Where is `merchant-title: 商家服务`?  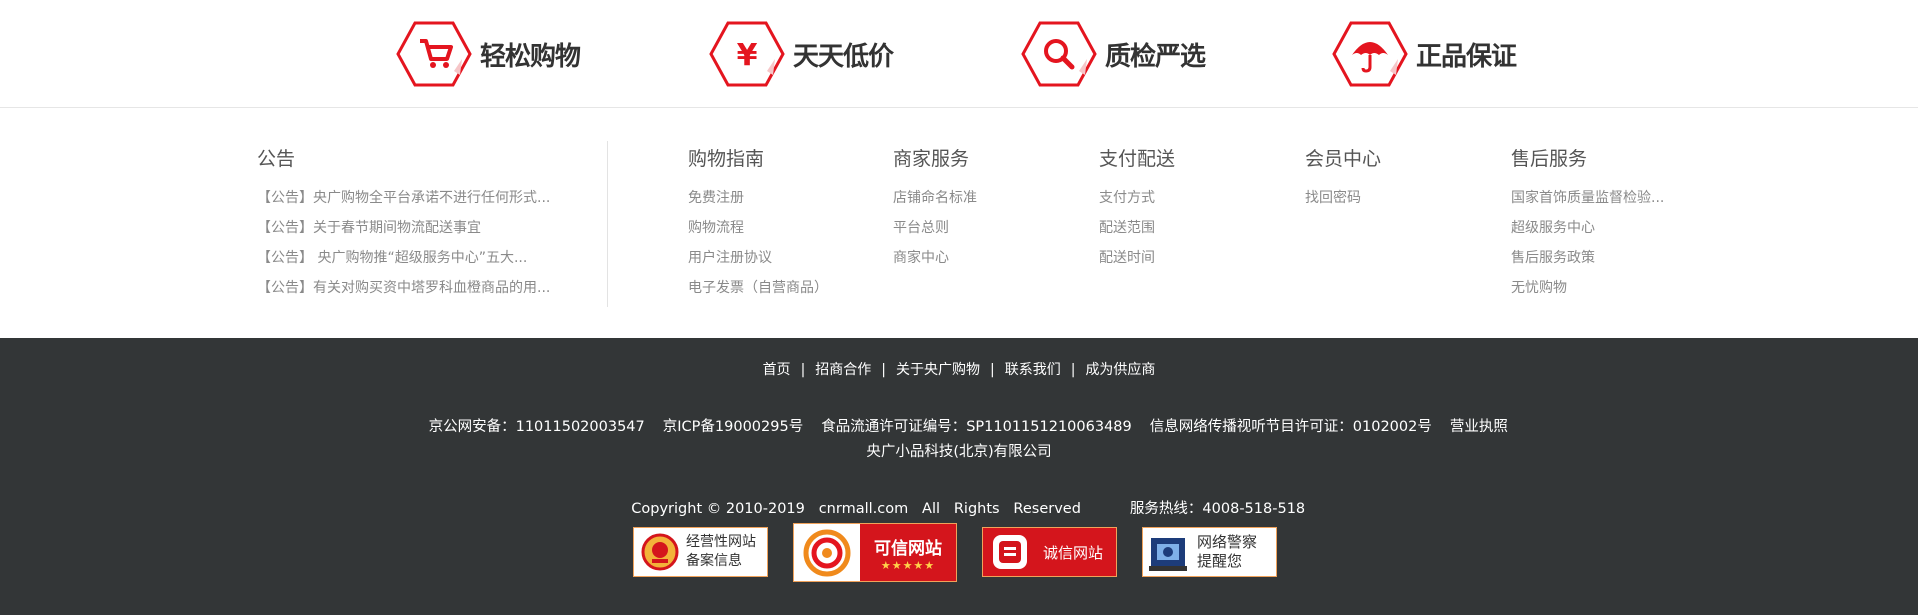
merchant-title: 商家服务 is located at coordinates (931, 159).